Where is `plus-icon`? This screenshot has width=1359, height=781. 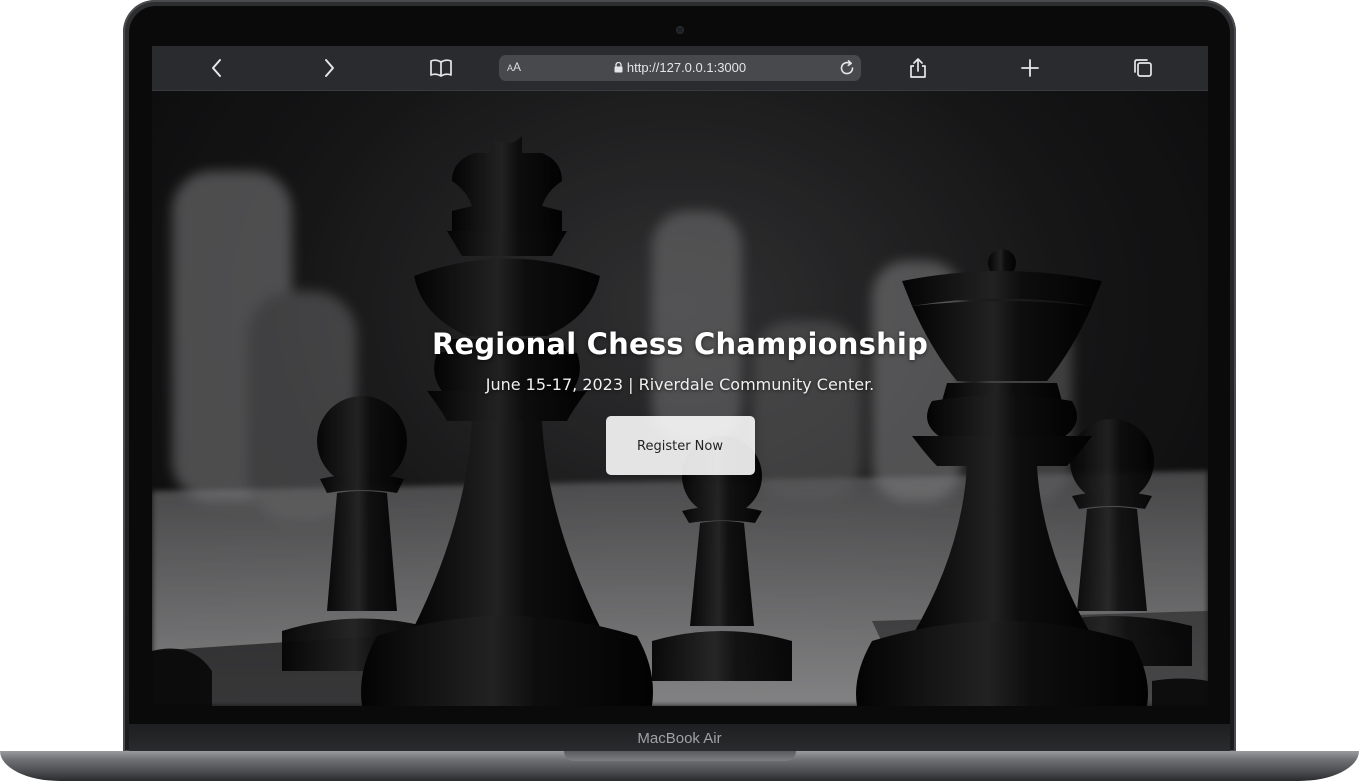
plus-icon is located at coordinates (1030, 68).